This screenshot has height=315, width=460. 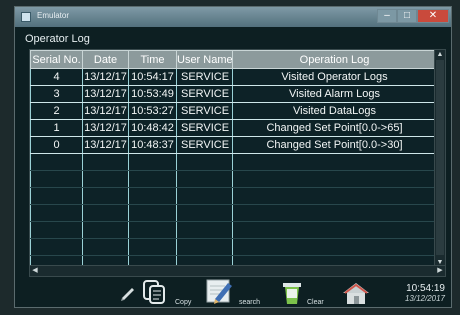 I want to click on cell-time: 10:53:49, so click(x=152, y=94).